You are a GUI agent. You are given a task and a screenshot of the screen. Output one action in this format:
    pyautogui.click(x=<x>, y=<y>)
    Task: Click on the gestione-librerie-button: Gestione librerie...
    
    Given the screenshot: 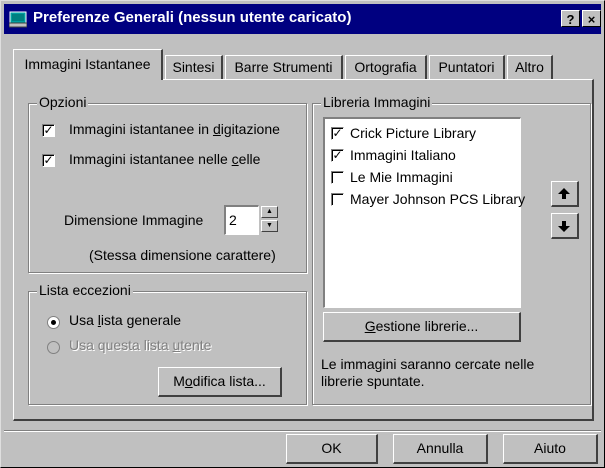 What is the action you would take?
    pyautogui.click(x=422, y=327)
    